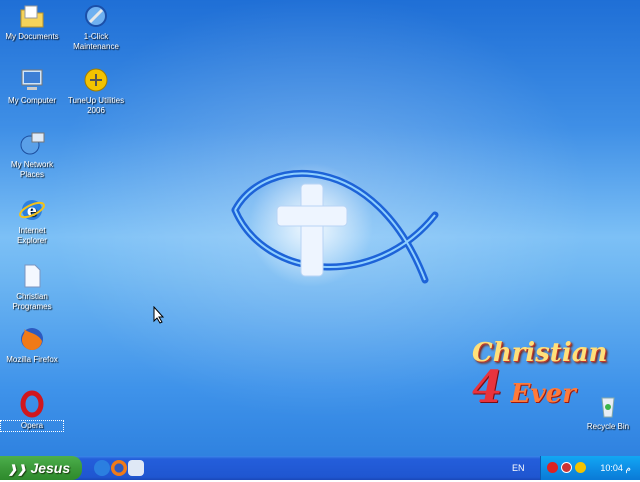 This screenshot has width=640, height=482. Describe the element at coordinates (17, 470) in the screenshot. I see `start-flag-icon: ❱❱` at that location.